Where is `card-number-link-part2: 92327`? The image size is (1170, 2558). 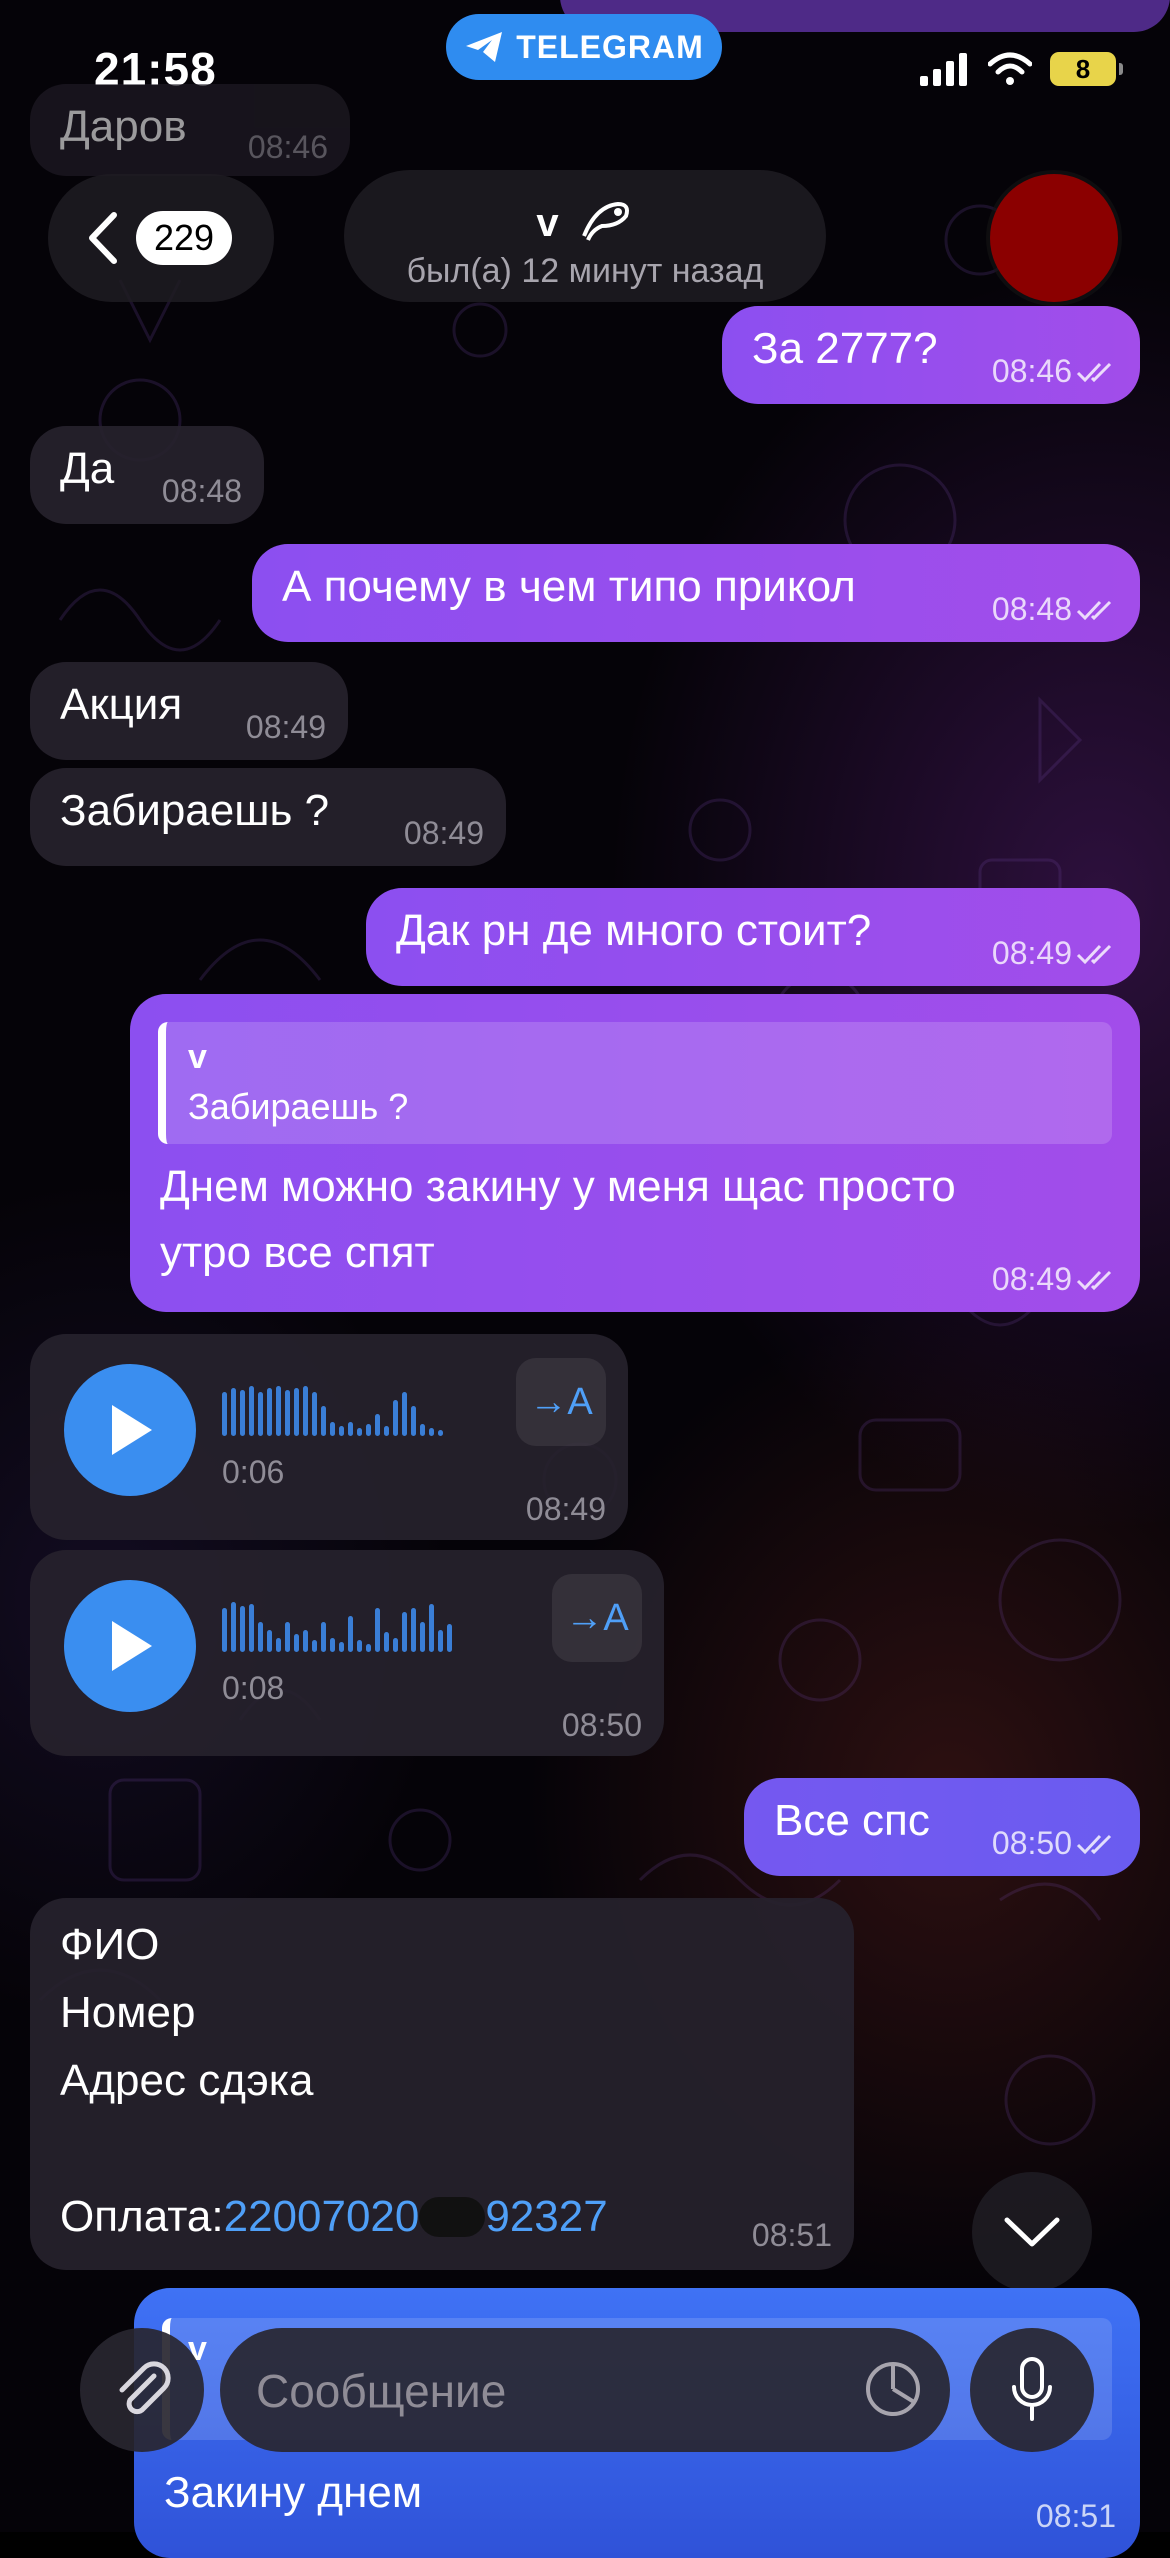
card-number-link-part2: 92327 is located at coordinates (546, 2216).